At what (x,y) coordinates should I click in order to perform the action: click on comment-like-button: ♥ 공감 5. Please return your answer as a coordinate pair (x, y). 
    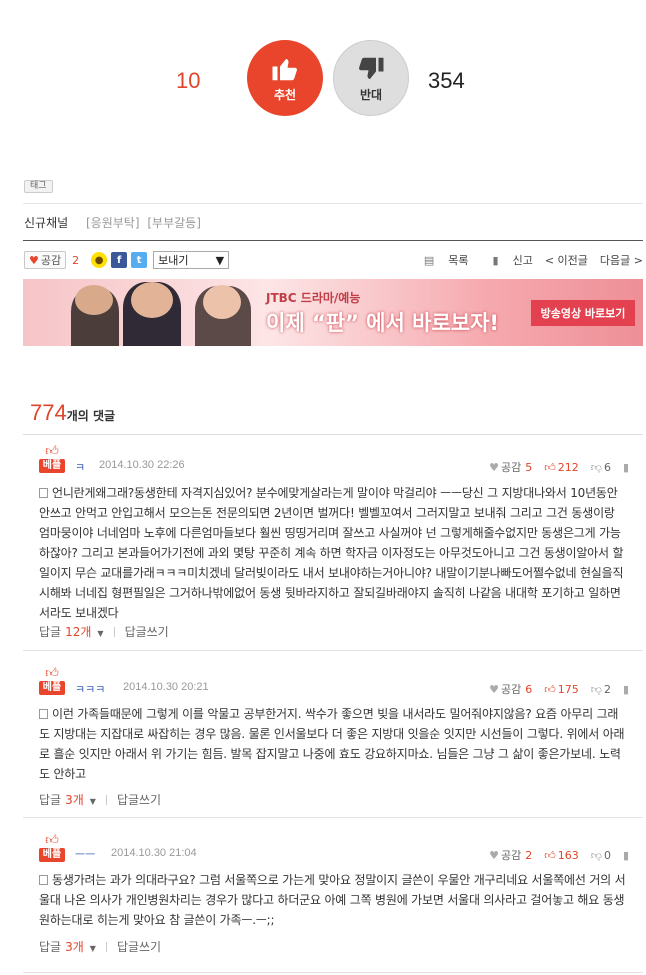
    Looking at the image, I should click on (510, 467).